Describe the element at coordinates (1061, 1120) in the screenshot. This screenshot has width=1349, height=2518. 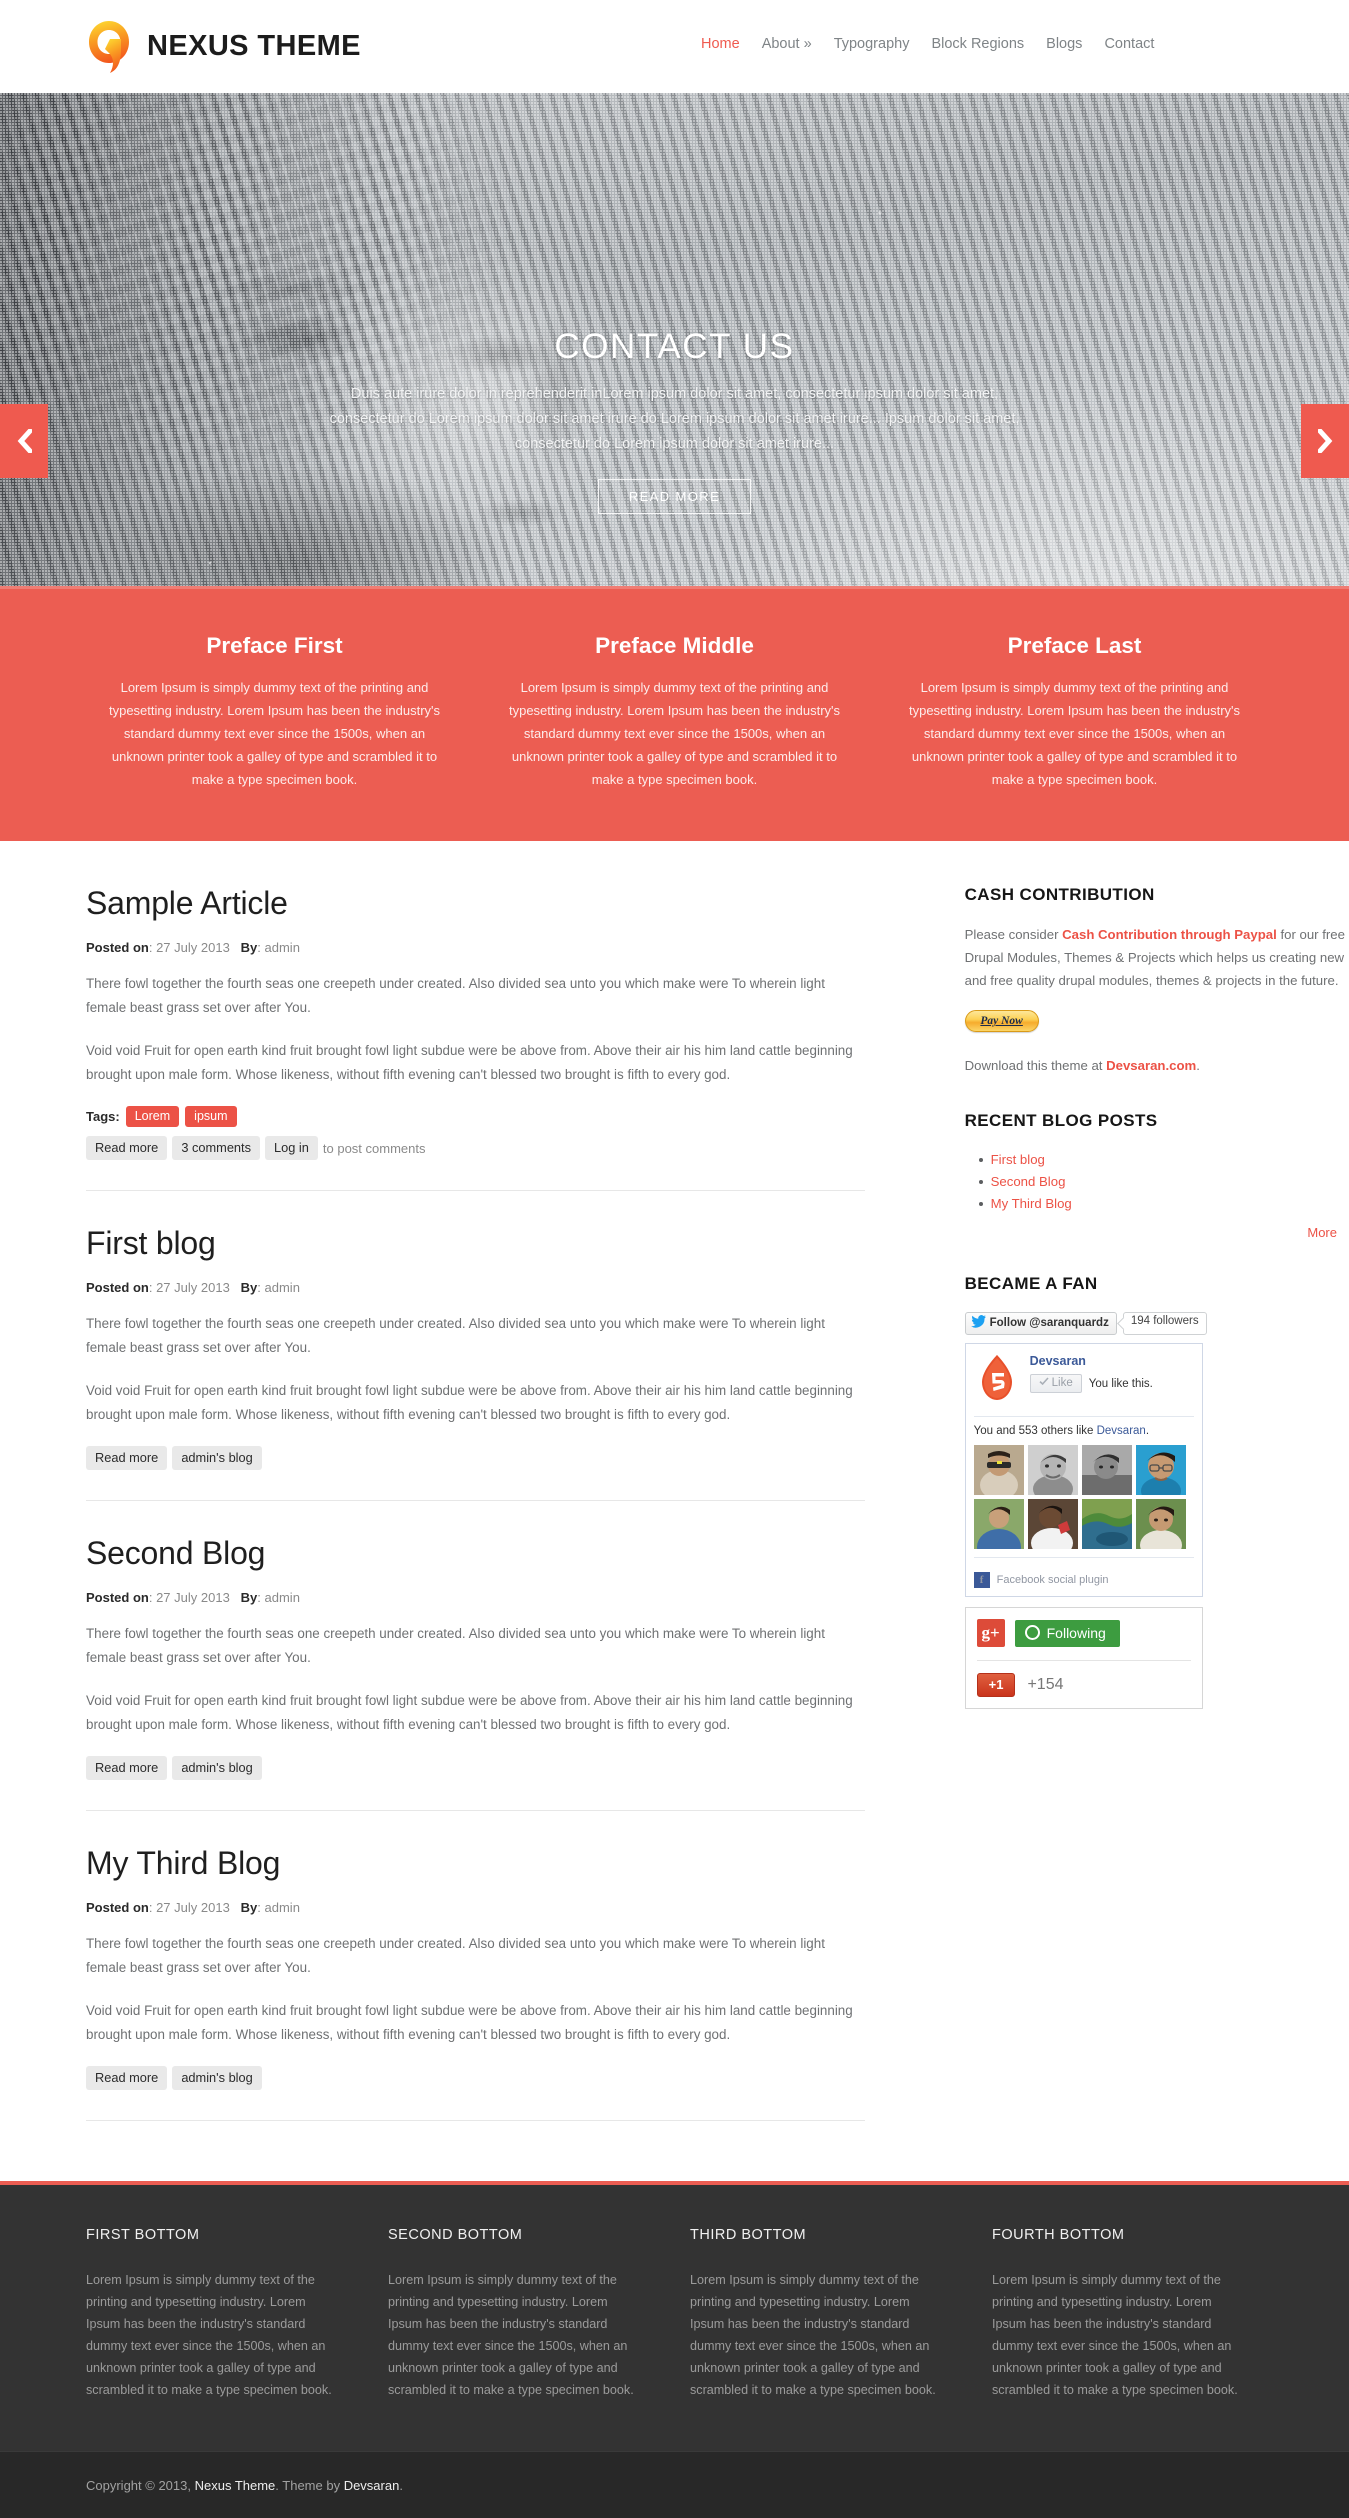
I see `block-title-recent: RECENT BLOG POSTS` at that location.